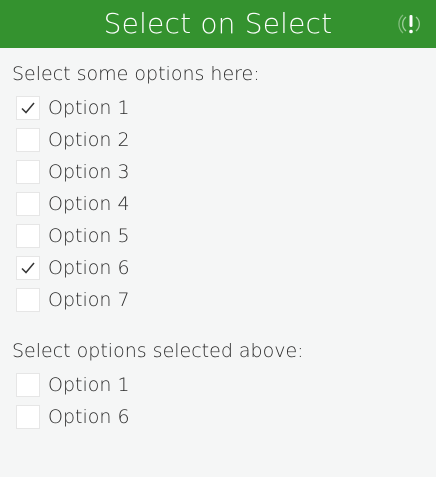 The height and width of the screenshot is (477, 436). I want to click on option-7-label: Option 7, so click(89, 300).